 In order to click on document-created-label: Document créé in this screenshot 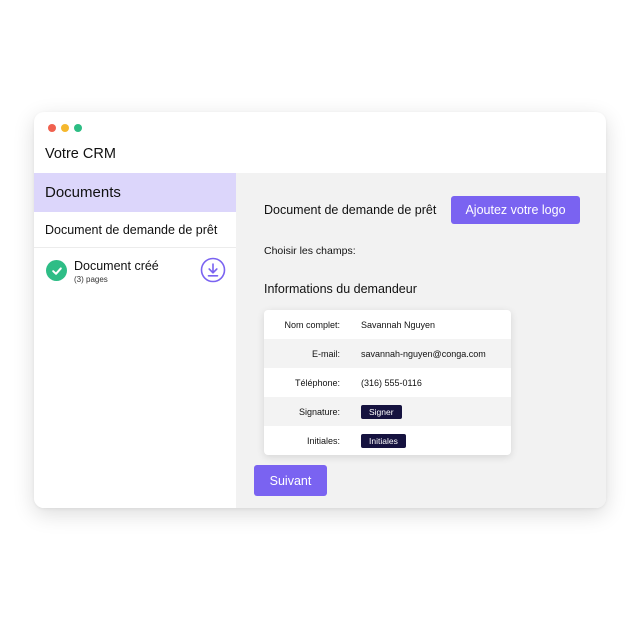, I will do `click(116, 266)`.